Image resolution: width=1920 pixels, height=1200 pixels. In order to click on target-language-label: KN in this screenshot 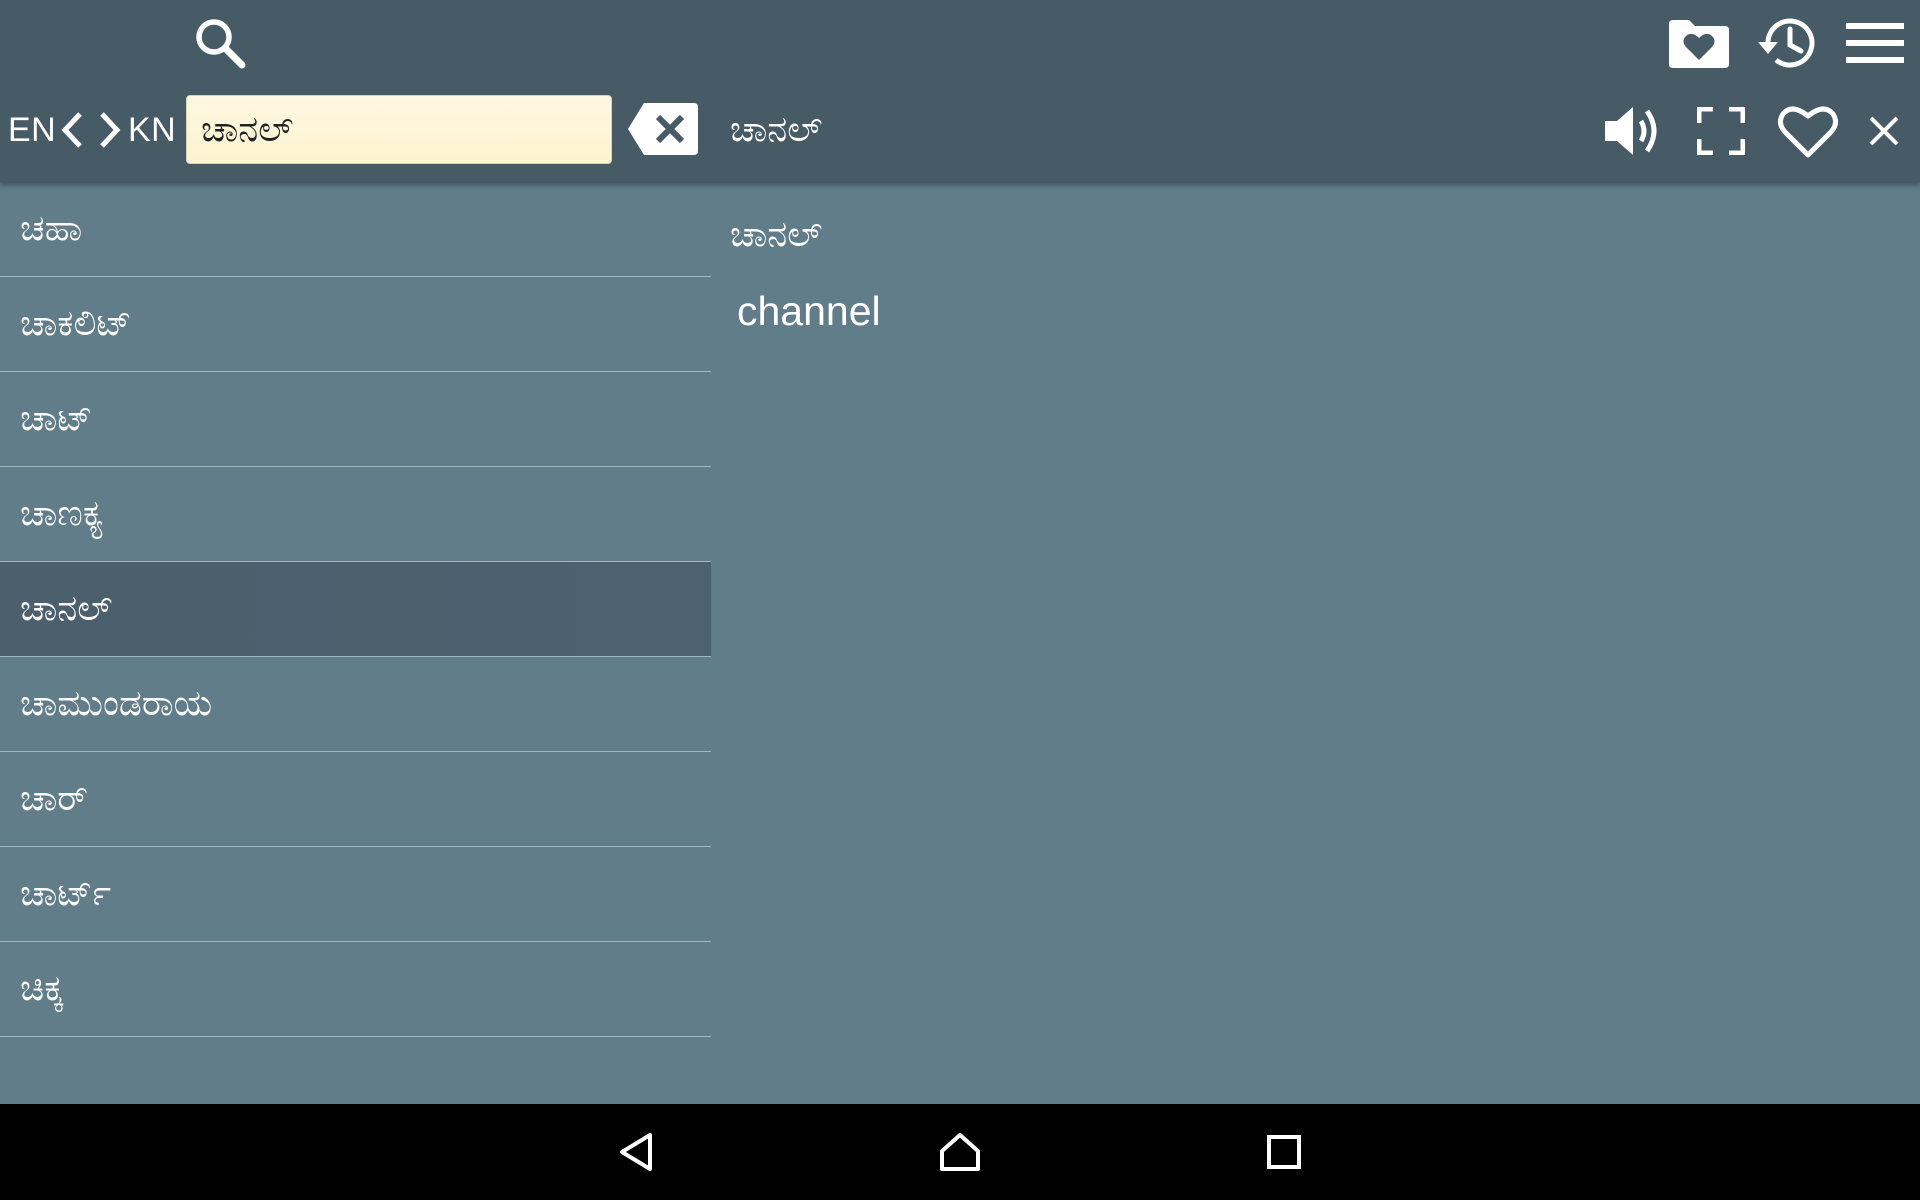, I will do `click(152, 130)`.